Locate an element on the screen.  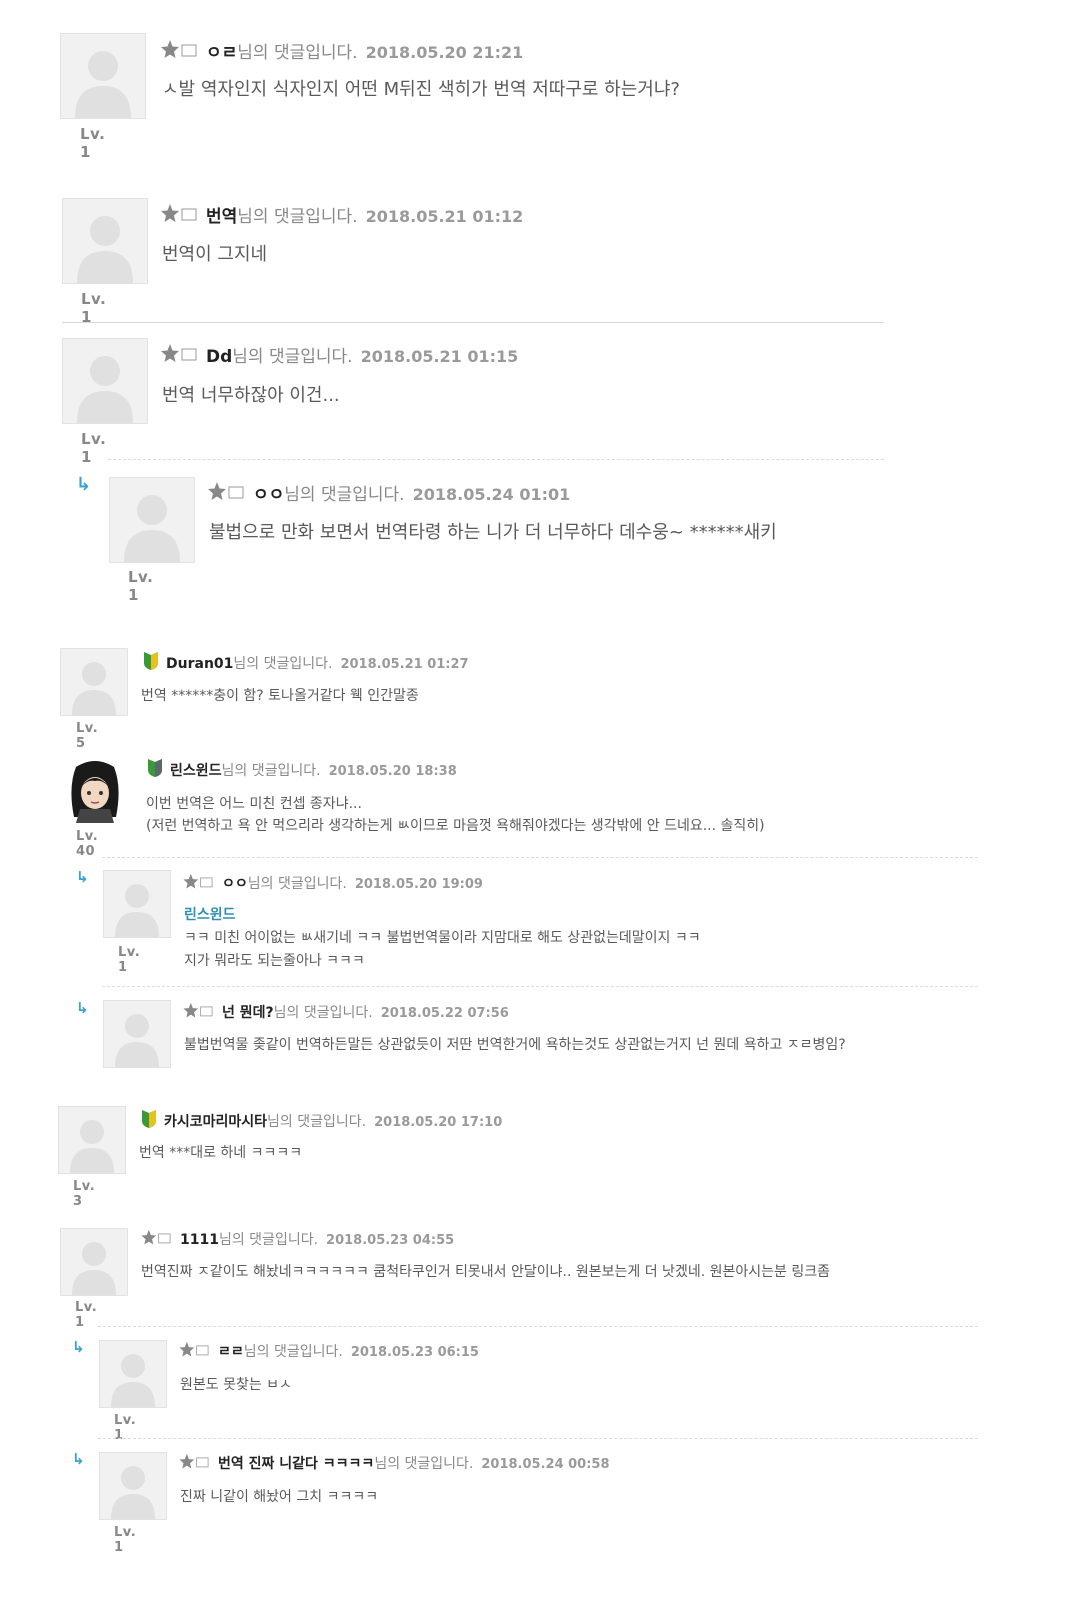
comment-meta: ㅇㅇ님의 댓글입니다. 2018.05.24 01:01 is located at coordinates (388, 494).